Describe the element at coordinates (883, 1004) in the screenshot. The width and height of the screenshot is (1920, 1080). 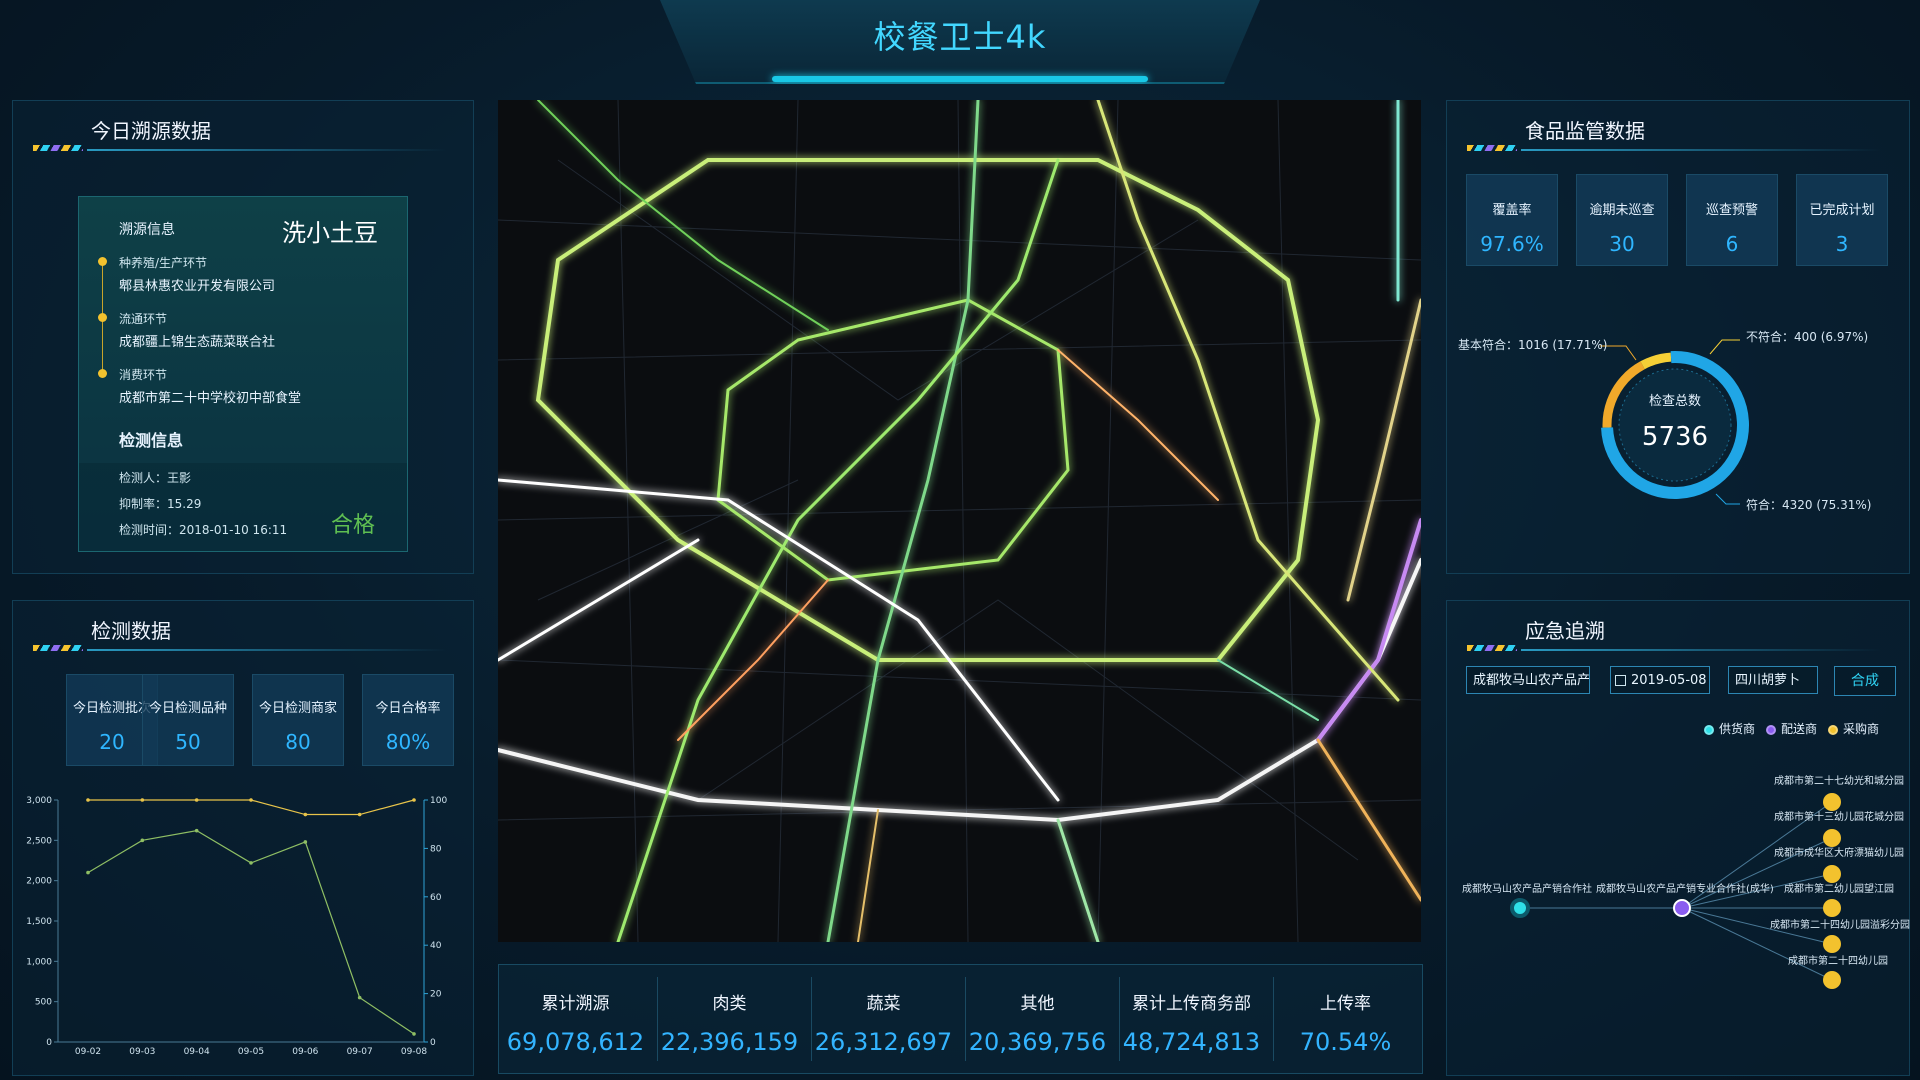
I see `total-label: 蔬菜` at that location.